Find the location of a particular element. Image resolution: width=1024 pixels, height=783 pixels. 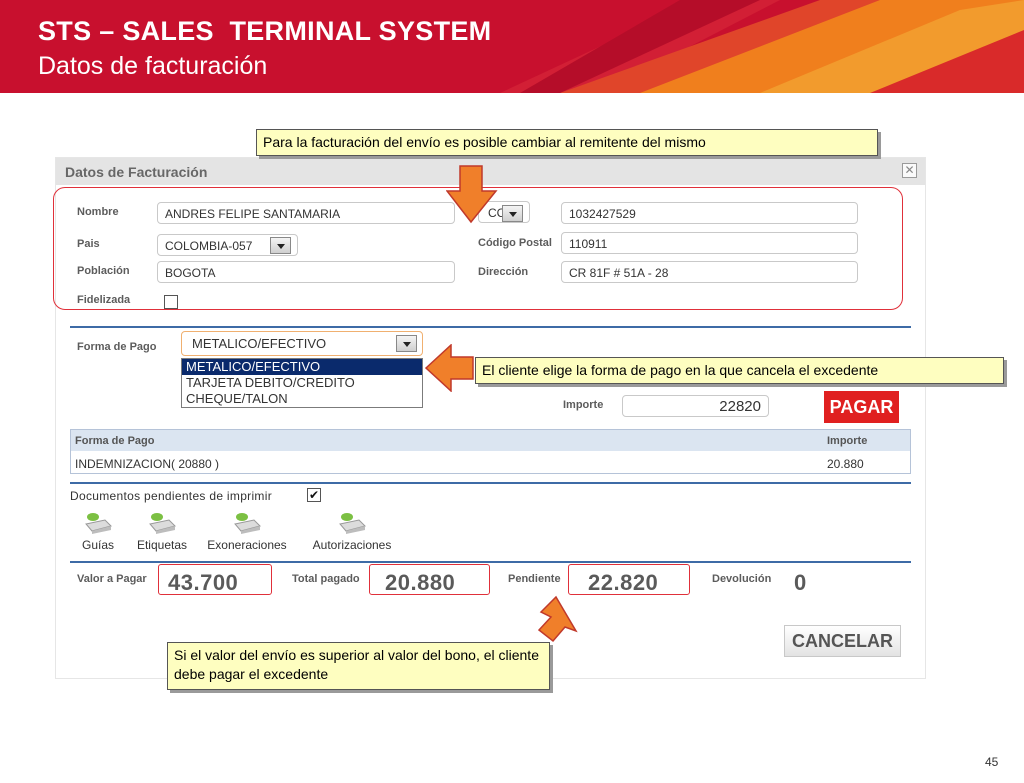

forma-pago-dropdown-button is located at coordinates (406, 343).